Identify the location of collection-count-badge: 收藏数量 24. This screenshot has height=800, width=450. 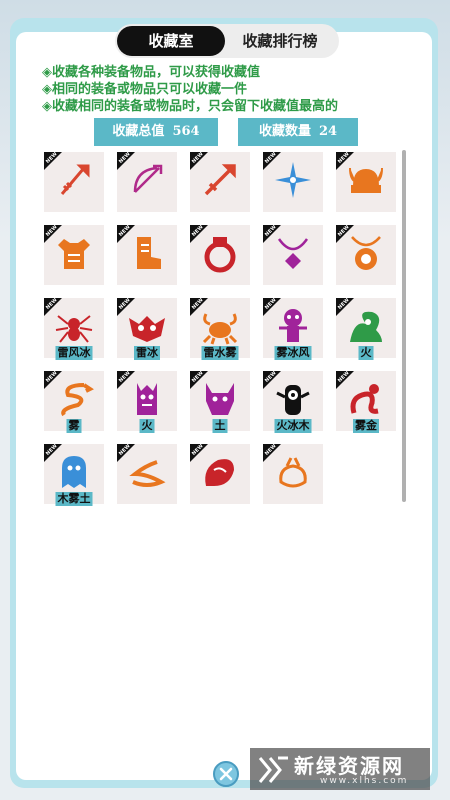
(298, 132).